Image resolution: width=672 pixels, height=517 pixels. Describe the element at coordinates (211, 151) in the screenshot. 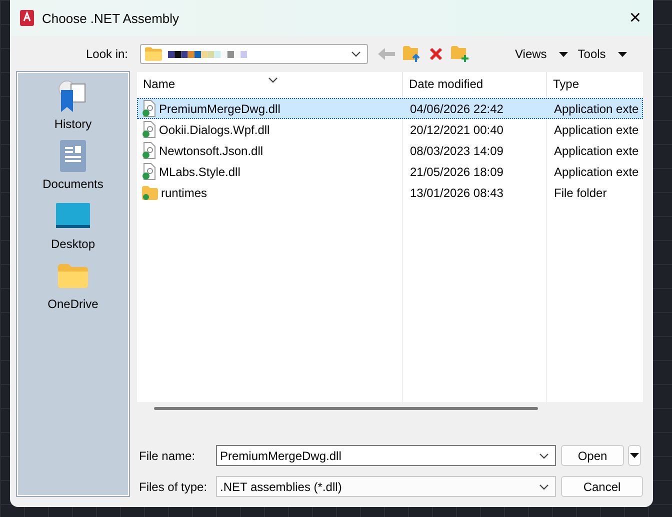

I see `file-name: Newtonsoft.Json.dll` at that location.